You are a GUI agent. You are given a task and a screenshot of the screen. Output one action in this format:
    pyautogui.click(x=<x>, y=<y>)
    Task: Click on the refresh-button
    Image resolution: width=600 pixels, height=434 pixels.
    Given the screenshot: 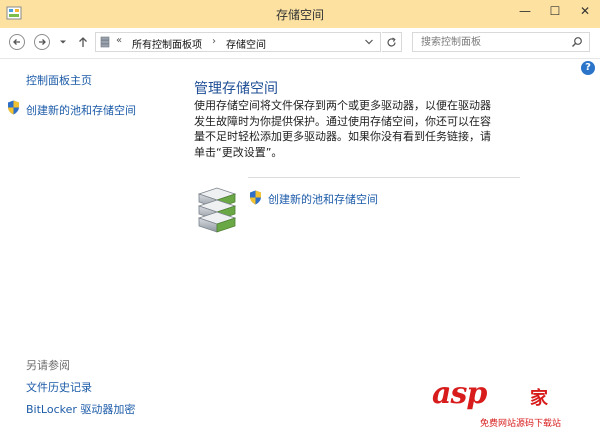 What is the action you would take?
    pyautogui.click(x=392, y=42)
    